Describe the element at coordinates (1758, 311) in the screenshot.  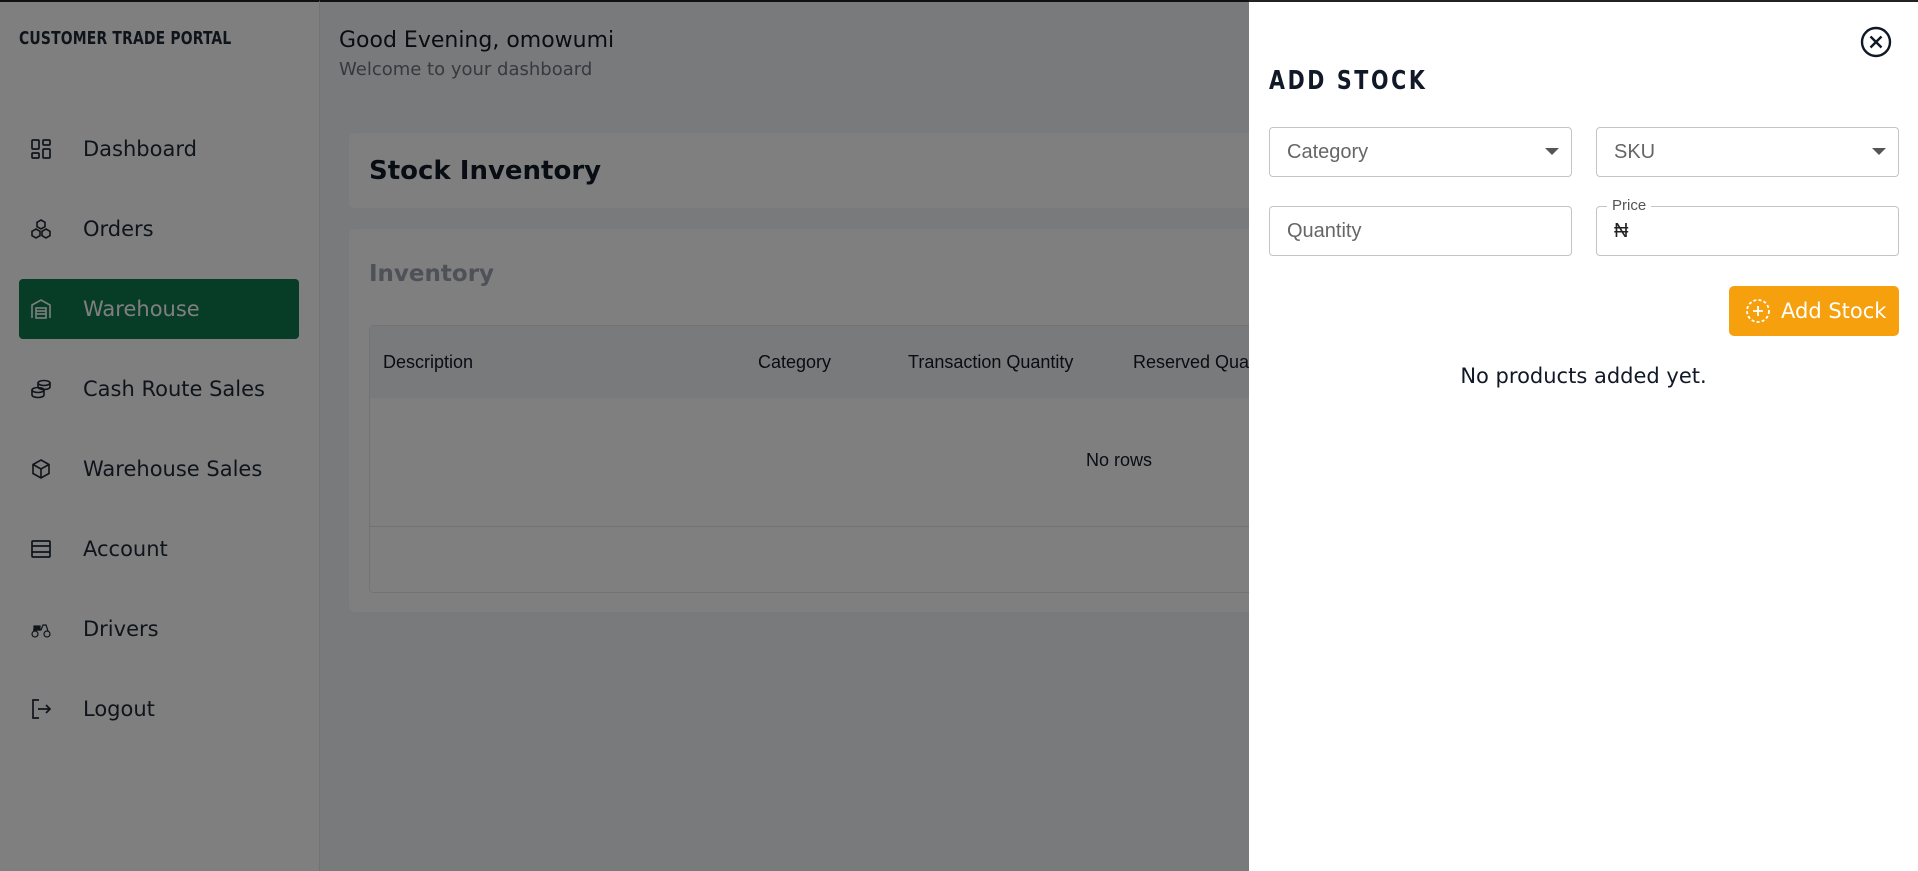
I see `add-circle-icon` at that location.